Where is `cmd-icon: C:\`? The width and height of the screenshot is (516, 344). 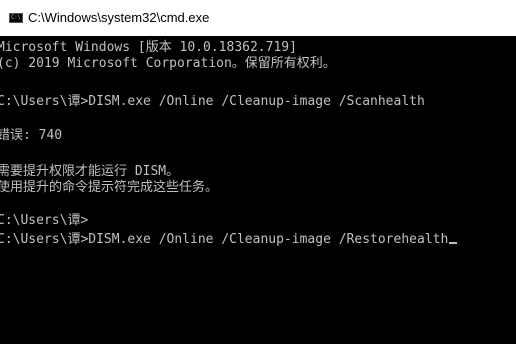
cmd-icon: C:\ is located at coordinates (16, 18).